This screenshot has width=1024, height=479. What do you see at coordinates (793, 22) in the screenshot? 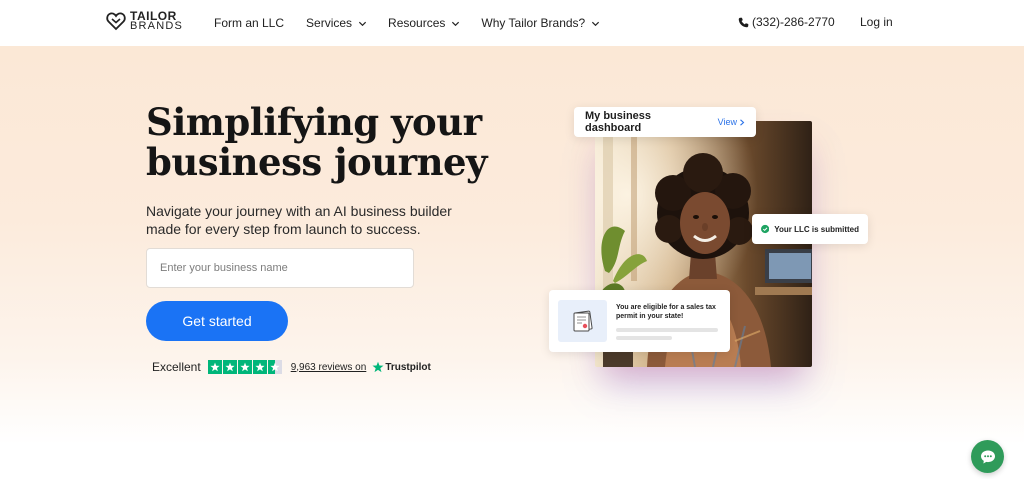
I see `phone-number: (332)-286-2770` at bounding box center [793, 22].